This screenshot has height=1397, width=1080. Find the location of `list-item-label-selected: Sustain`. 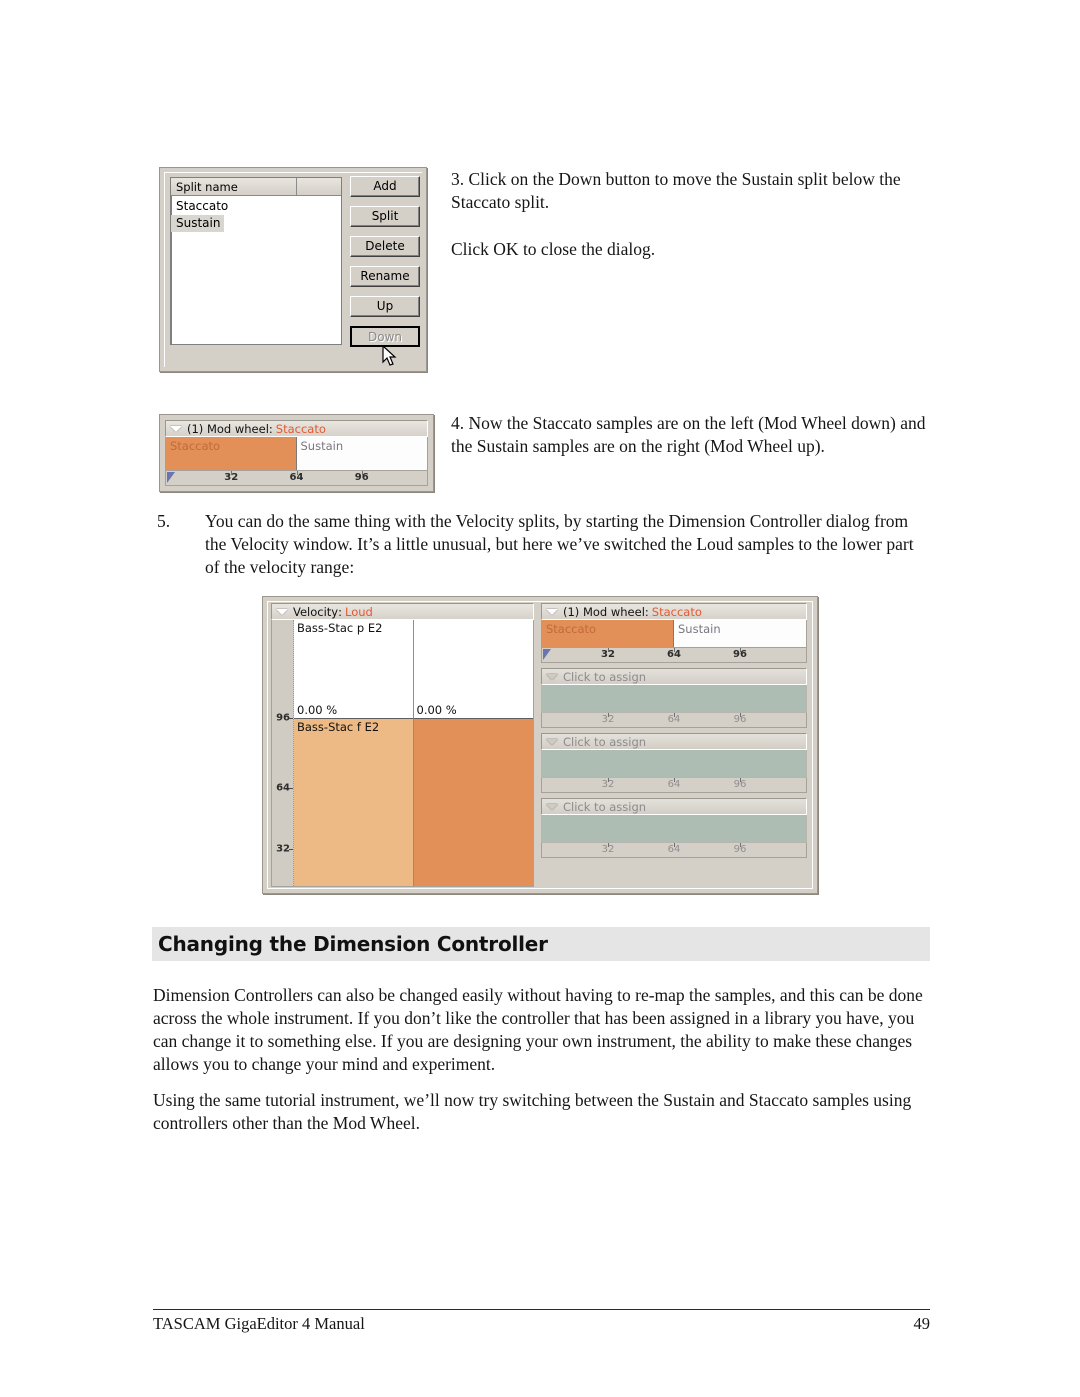

list-item-label-selected: Sustain is located at coordinates (198, 223).